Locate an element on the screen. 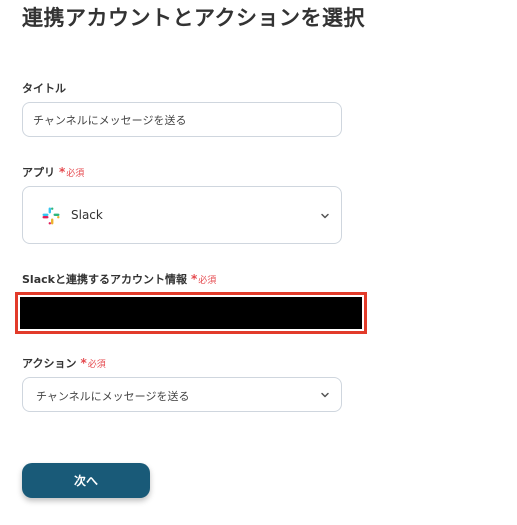  account-select-redacted is located at coordinates (191, 313).